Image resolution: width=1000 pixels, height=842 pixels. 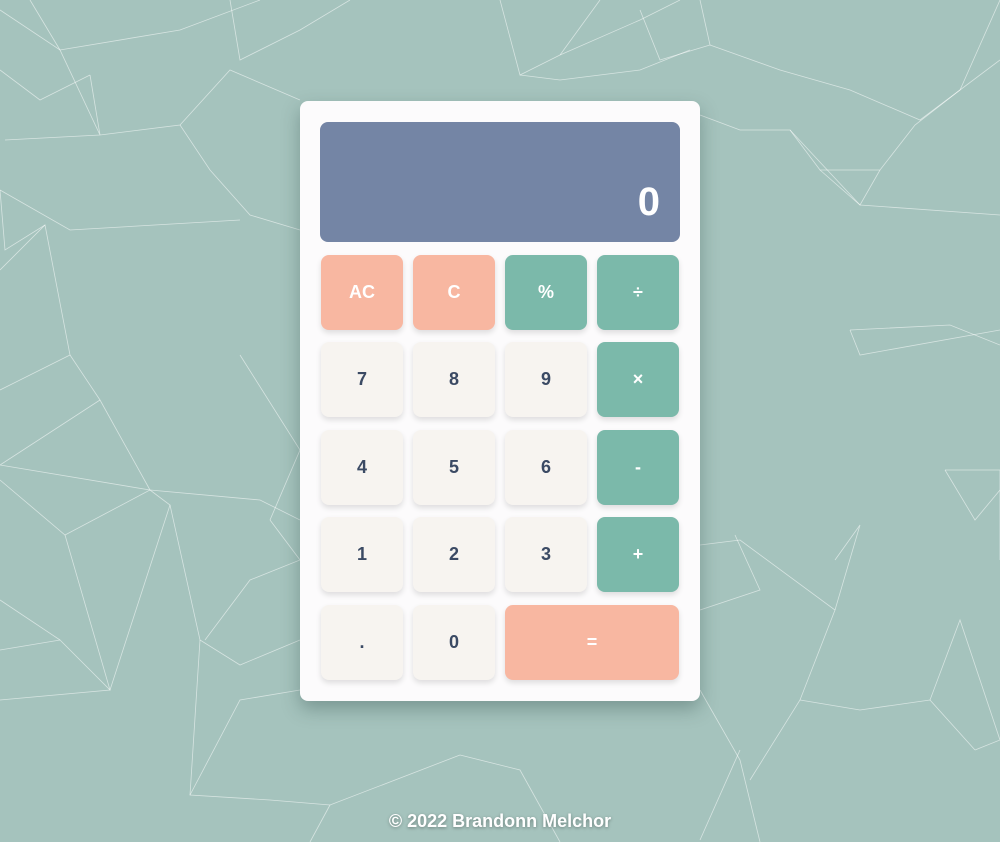 What do you see at coordinates (592, 642) in the screenshot?
I see `equals-button: =` at bounding box center [592, 642].